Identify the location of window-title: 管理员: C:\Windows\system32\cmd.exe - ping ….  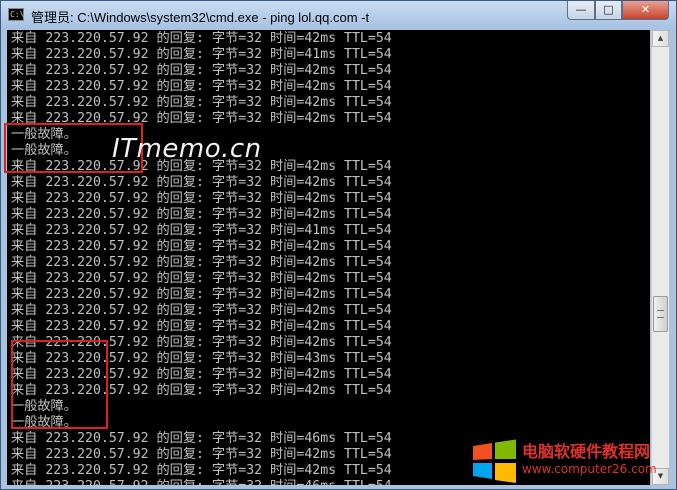
(200, 17).